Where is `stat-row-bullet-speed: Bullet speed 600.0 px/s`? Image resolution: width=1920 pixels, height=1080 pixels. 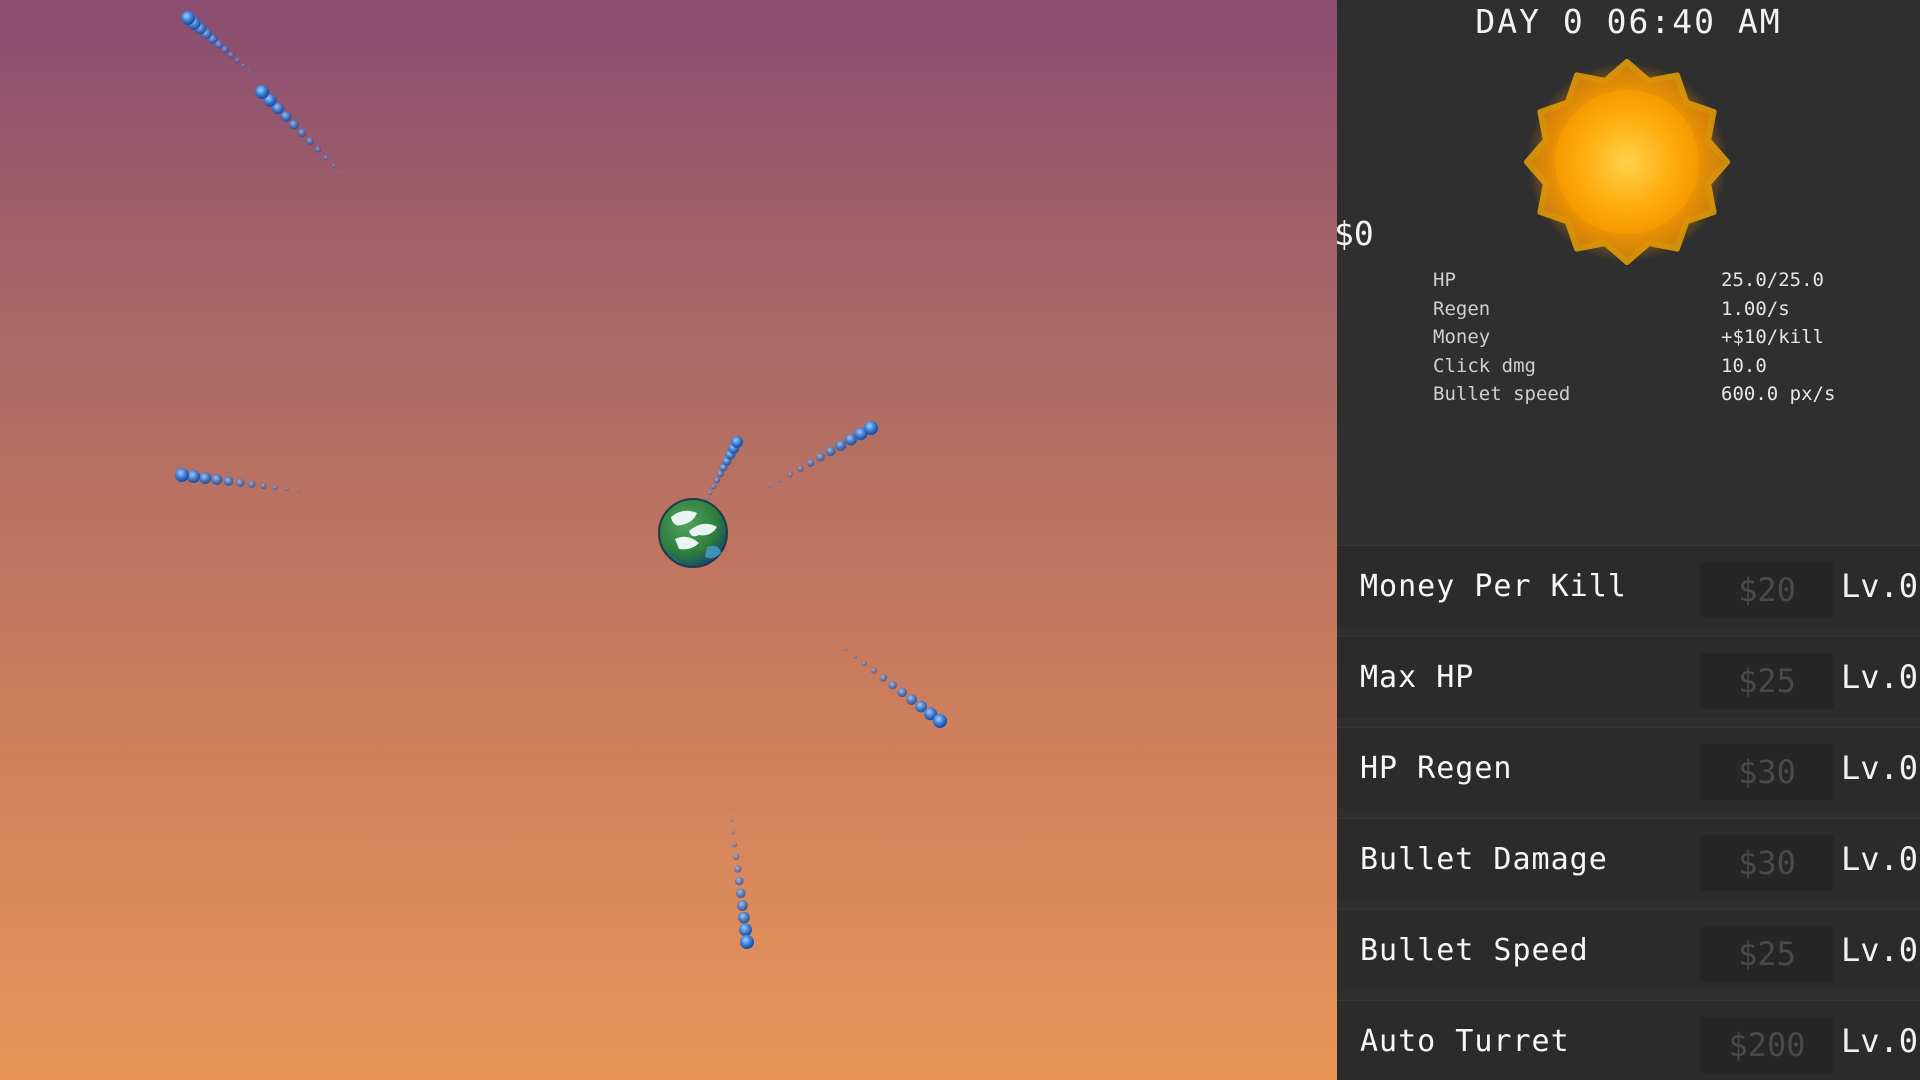
stat-row-bullet-speed: Bullet speed 600.0 px/s is located at coordinates (1668, 394).